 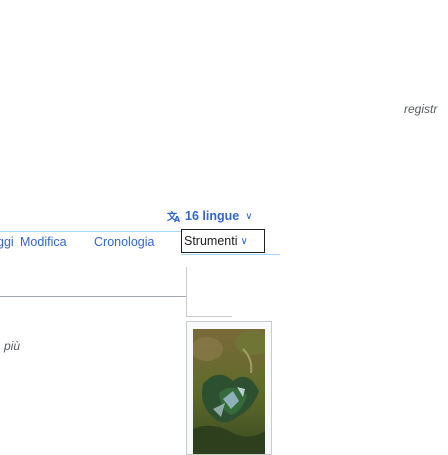 I want to click on languages-label: 16 lingue, so click(x=212, y=216).